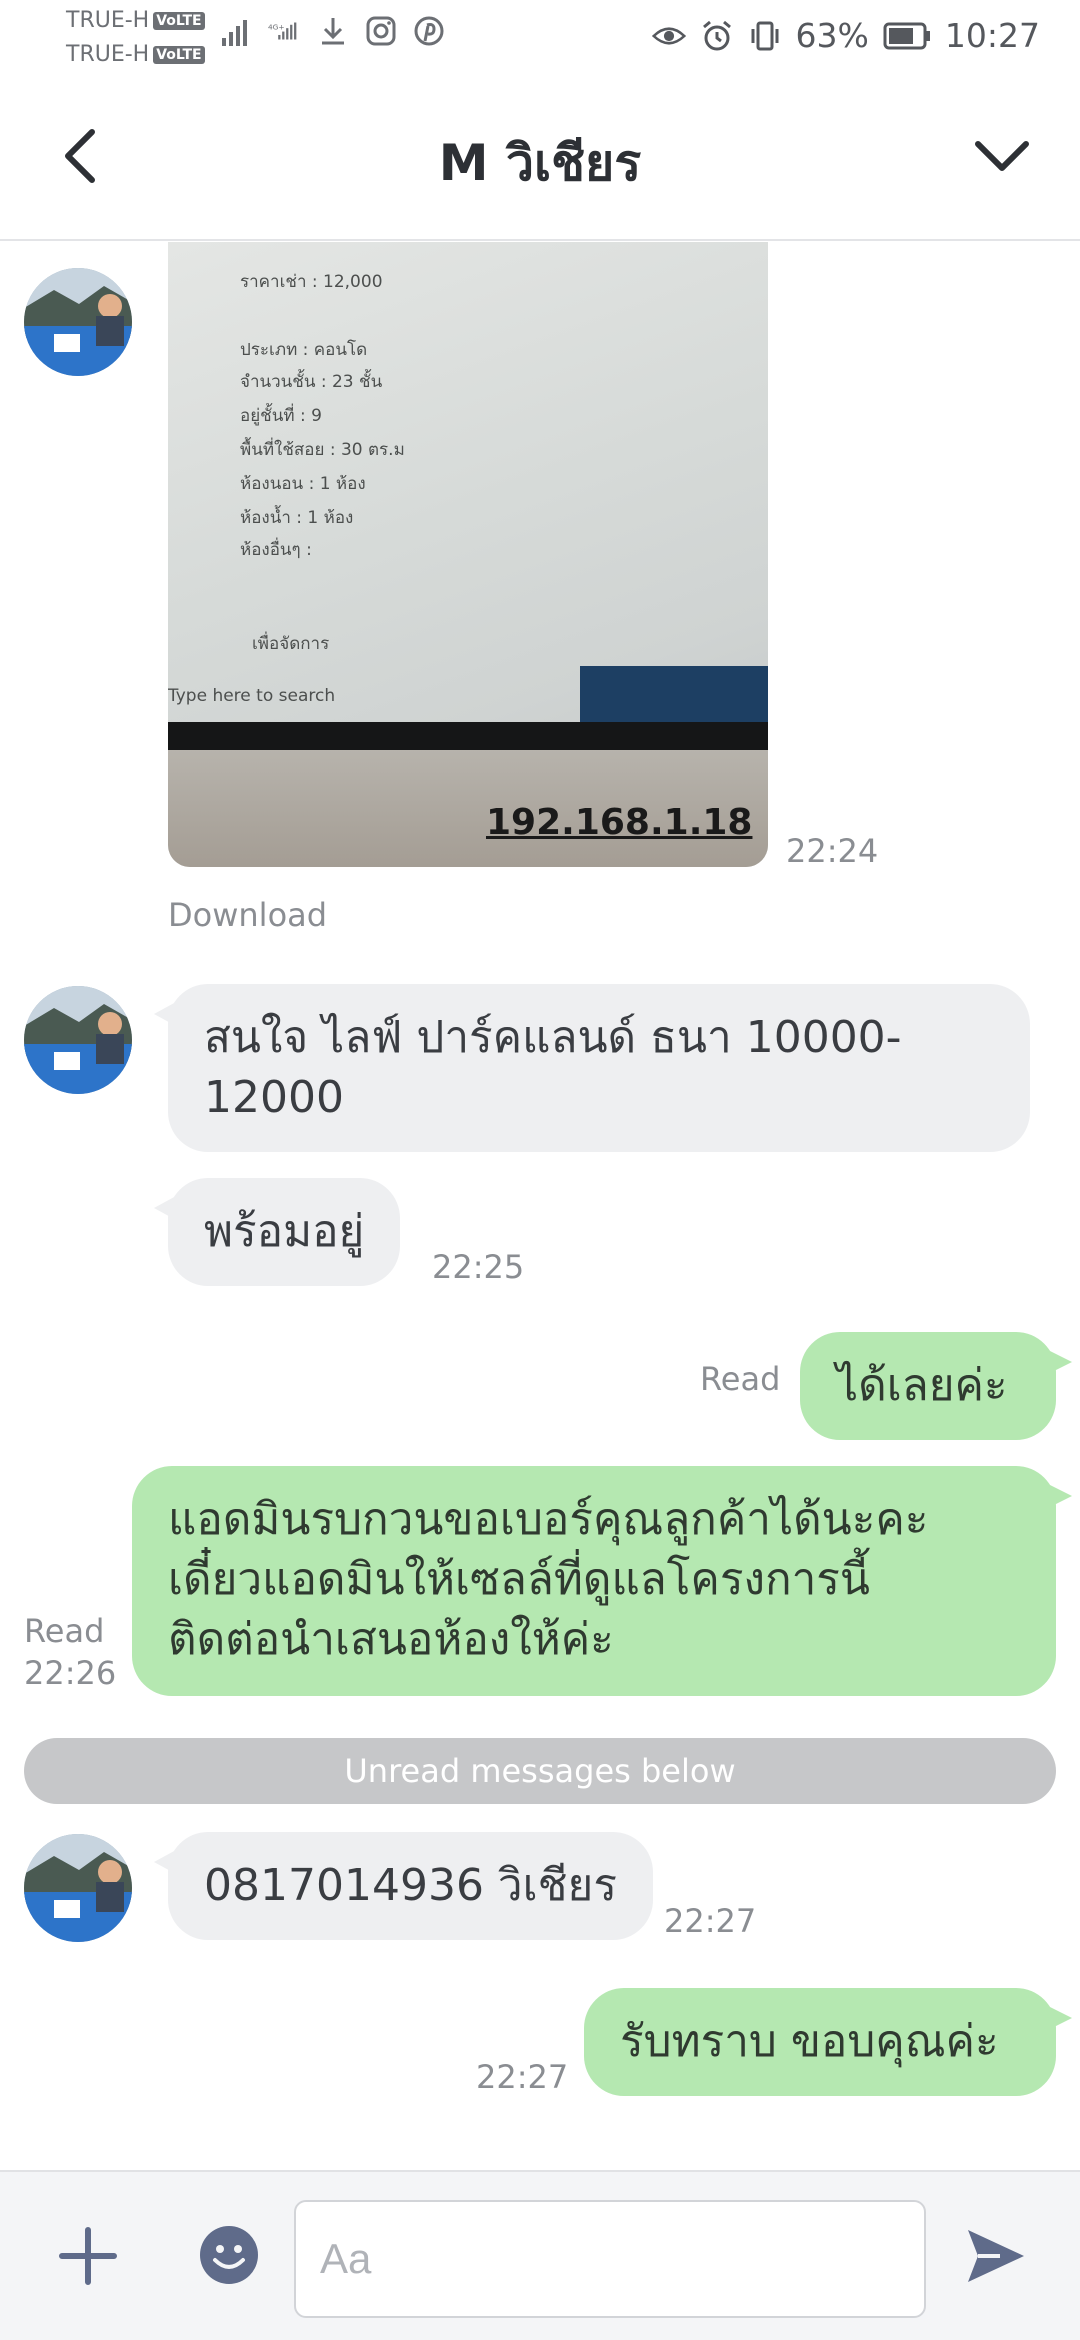  What do you see at coordinates (403, 1886) in the screenshot?
I see `incoming-message-bubble: 0817014936 วิเชียร` at bounding box center [403, 1886].